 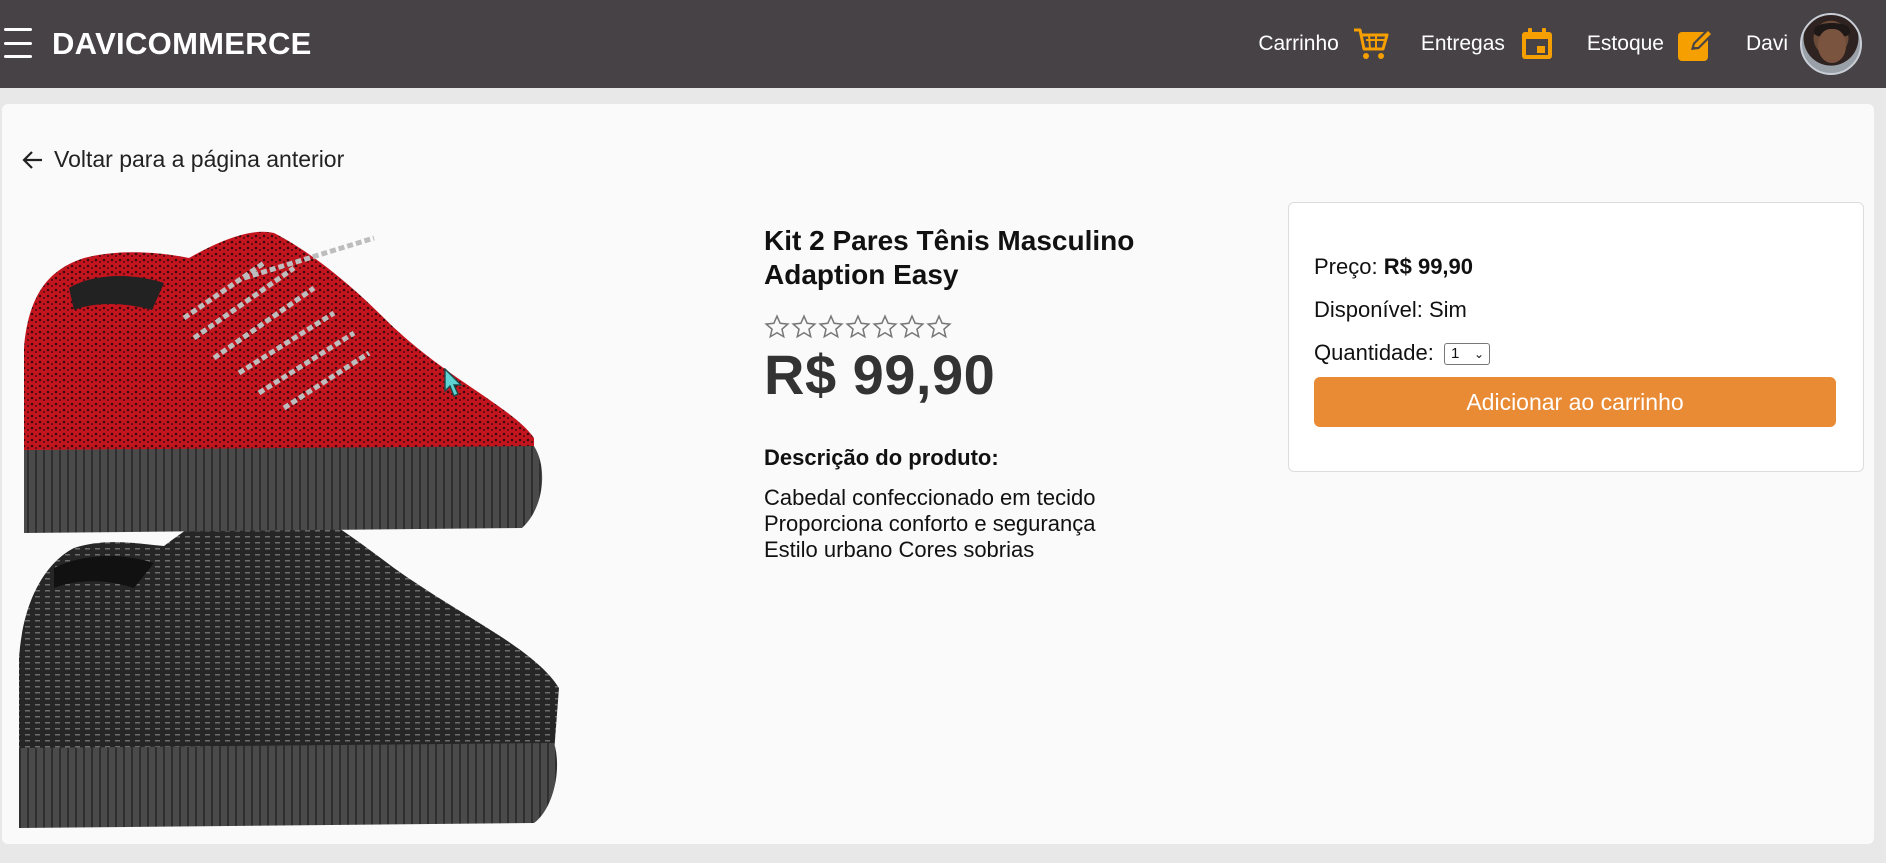 What do you see at coordinates (1428, 266) in the screenshot?
I see `buybox-price-value: R$ 99,90` at bounding box center [1428, 266].